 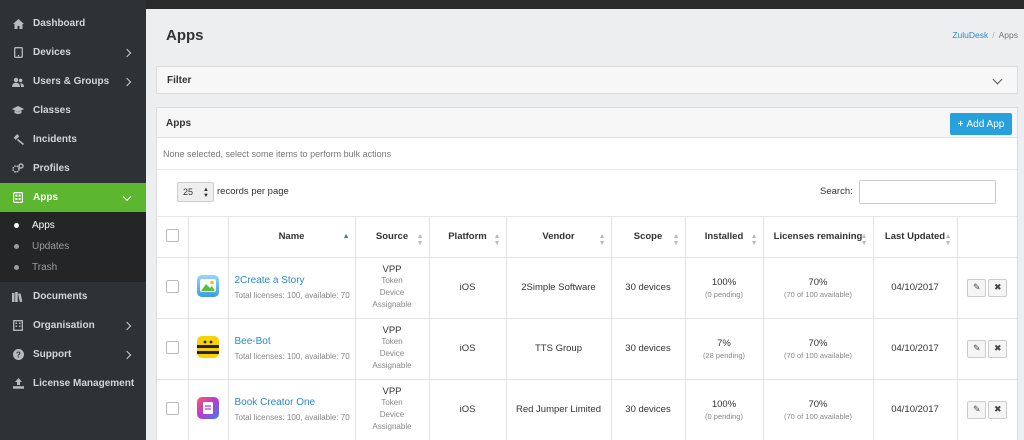 I want to click on records-per-page-select: 25 ▲ ▼, so click(x=195, y=192).